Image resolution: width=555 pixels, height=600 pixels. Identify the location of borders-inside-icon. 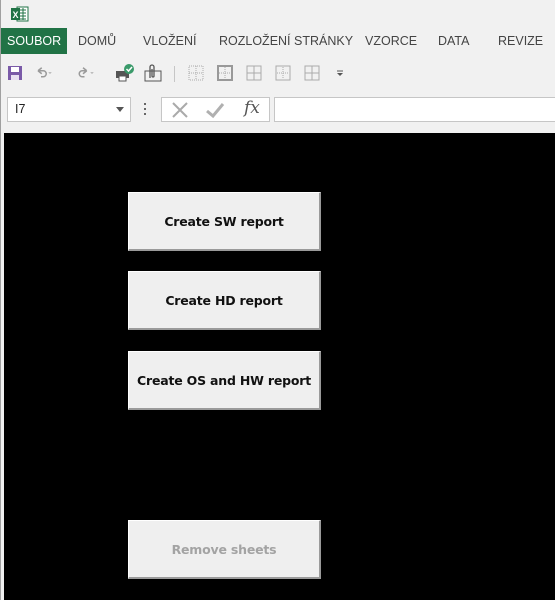
(283, 73).